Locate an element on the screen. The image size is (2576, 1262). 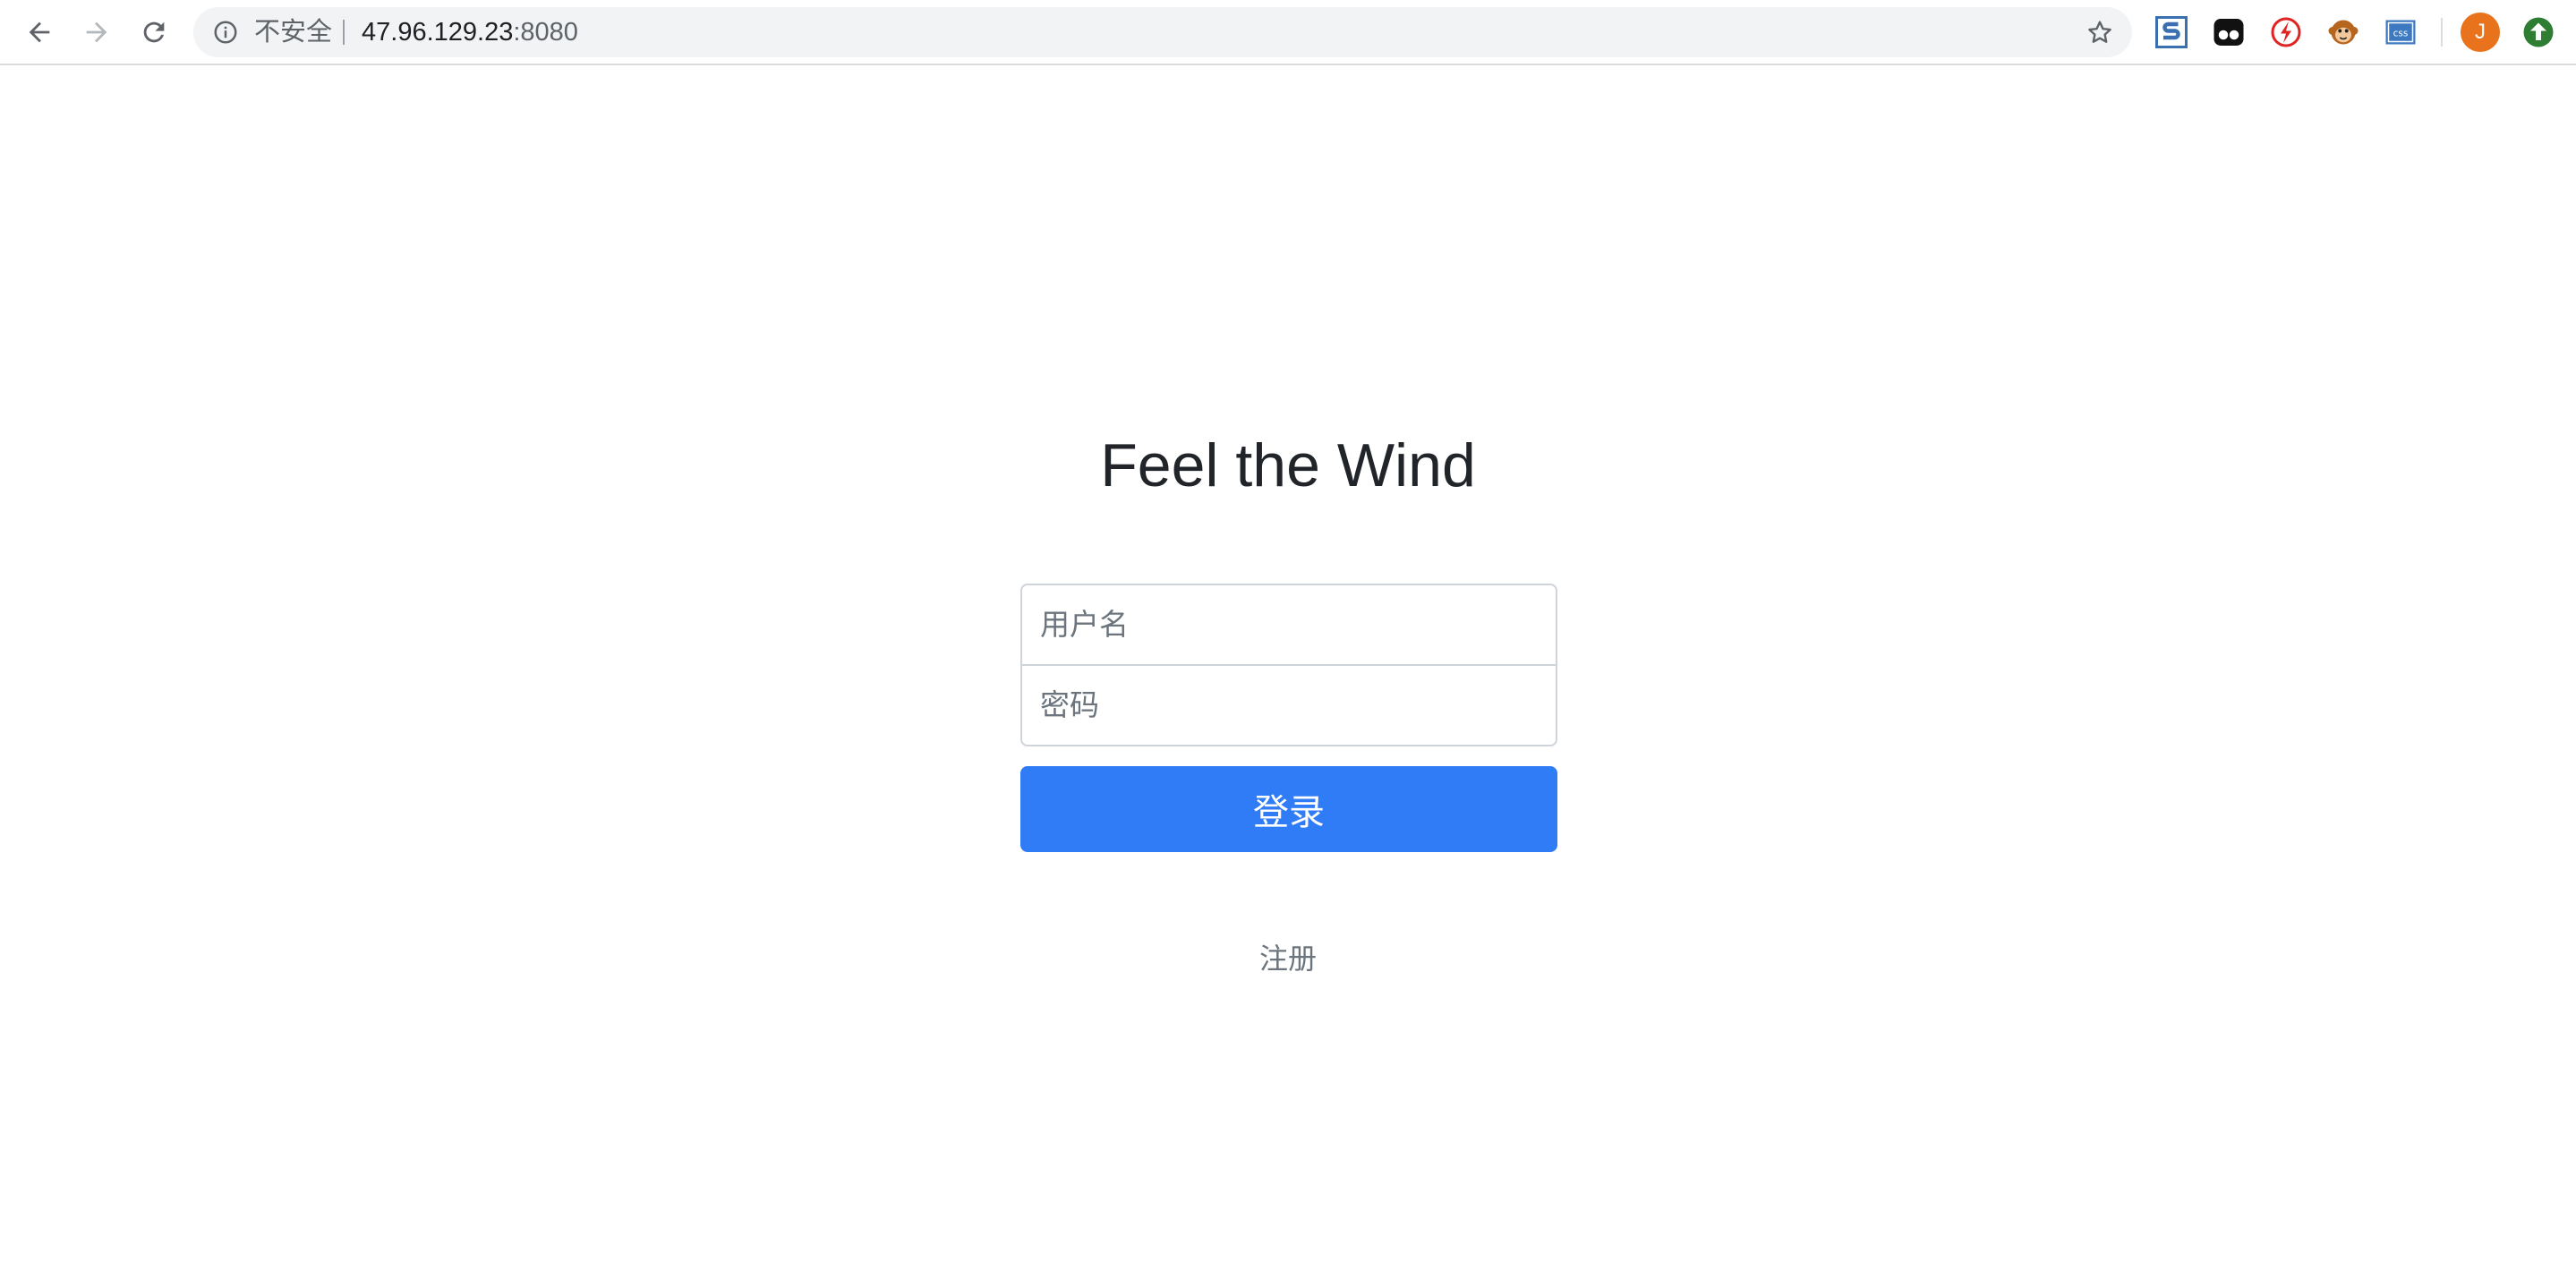
url-text: 47.96.129.23:8080 is located at coordinates (470, 32).